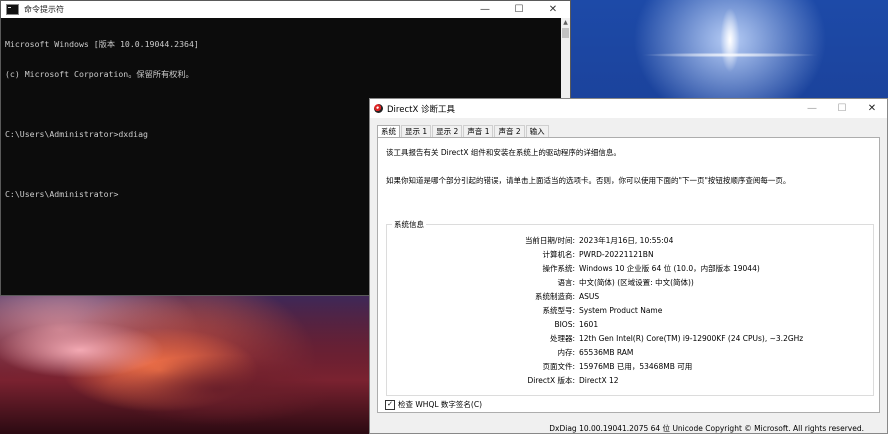 The height and width of the screenshot is (434, 888). I want to click on info-value: 65536MB RAM, so click(606, 352).